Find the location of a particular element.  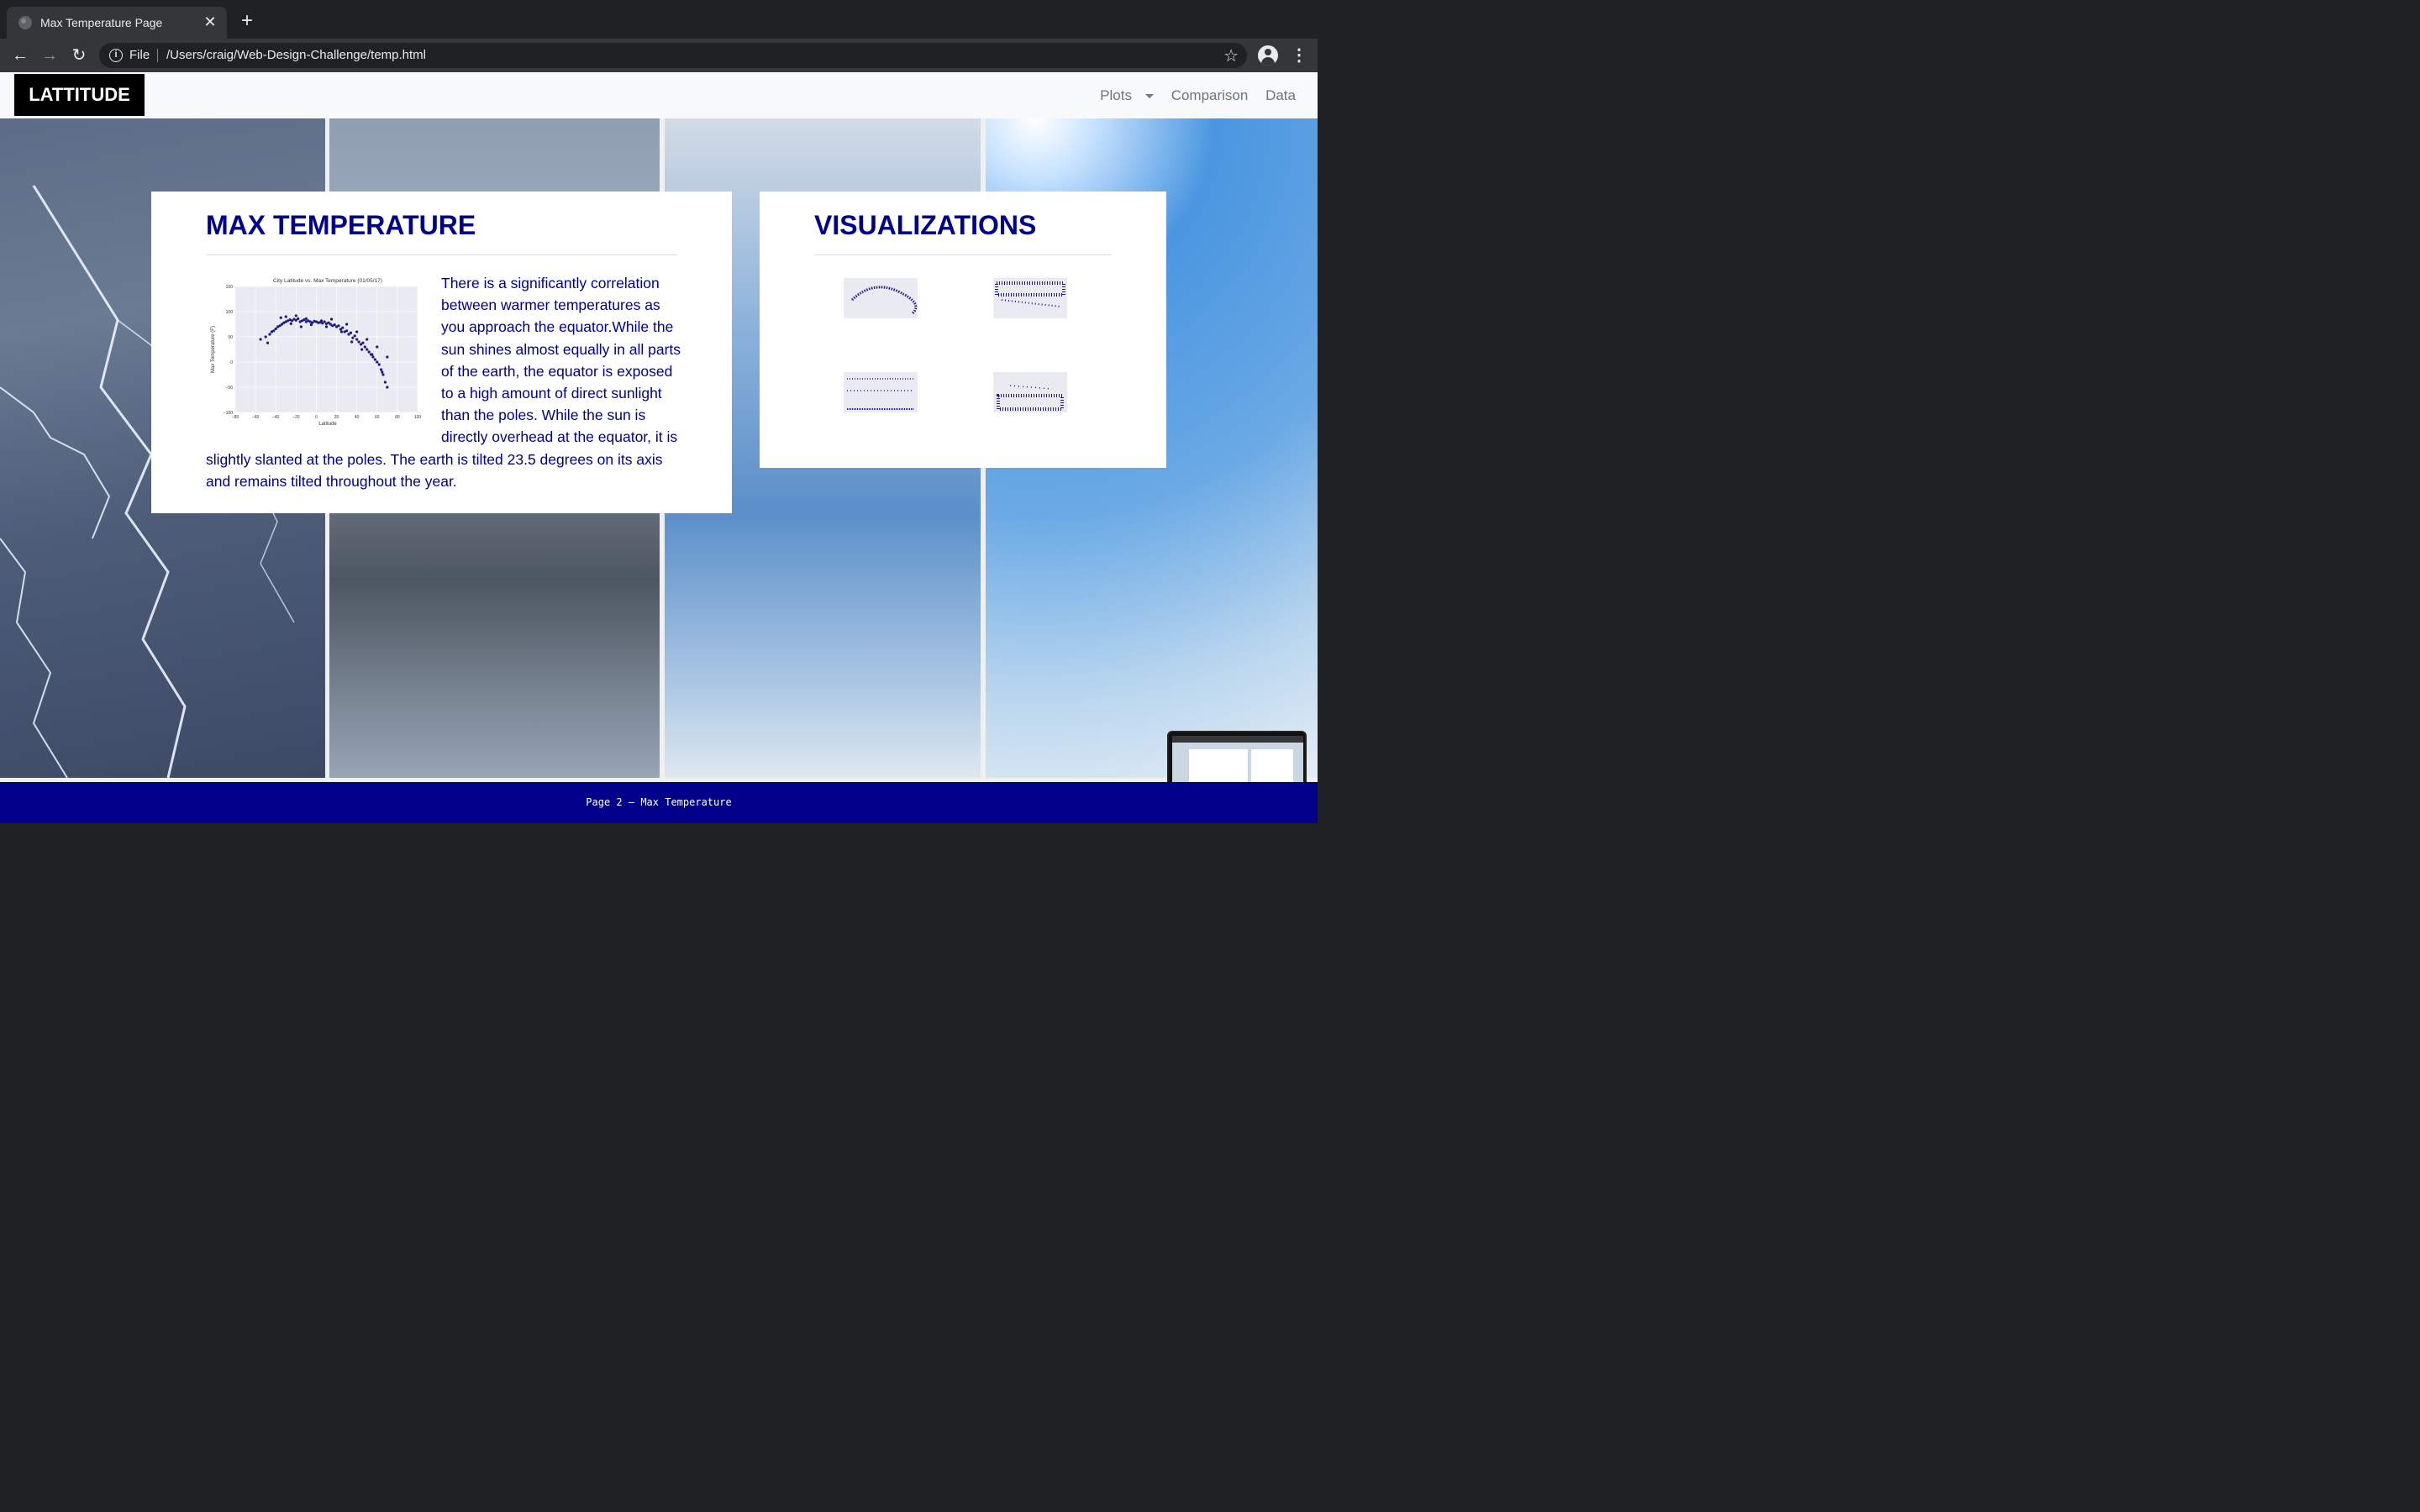

page-title: MAX TEMPERATURE is located at coordinates (341, 225).